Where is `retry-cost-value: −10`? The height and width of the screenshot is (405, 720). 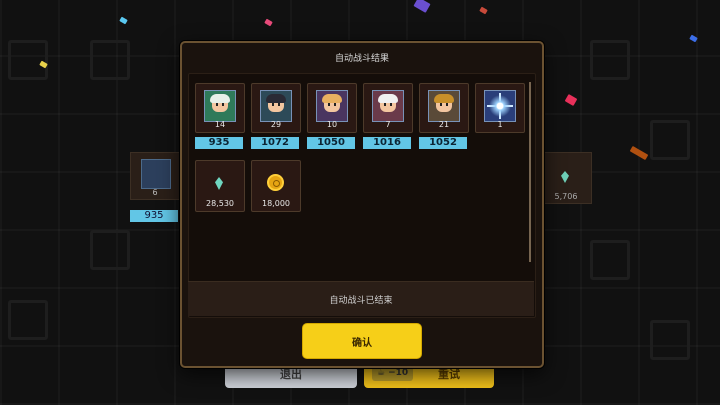
retry-cost-value: −10 is located at coordinates (398, 373).